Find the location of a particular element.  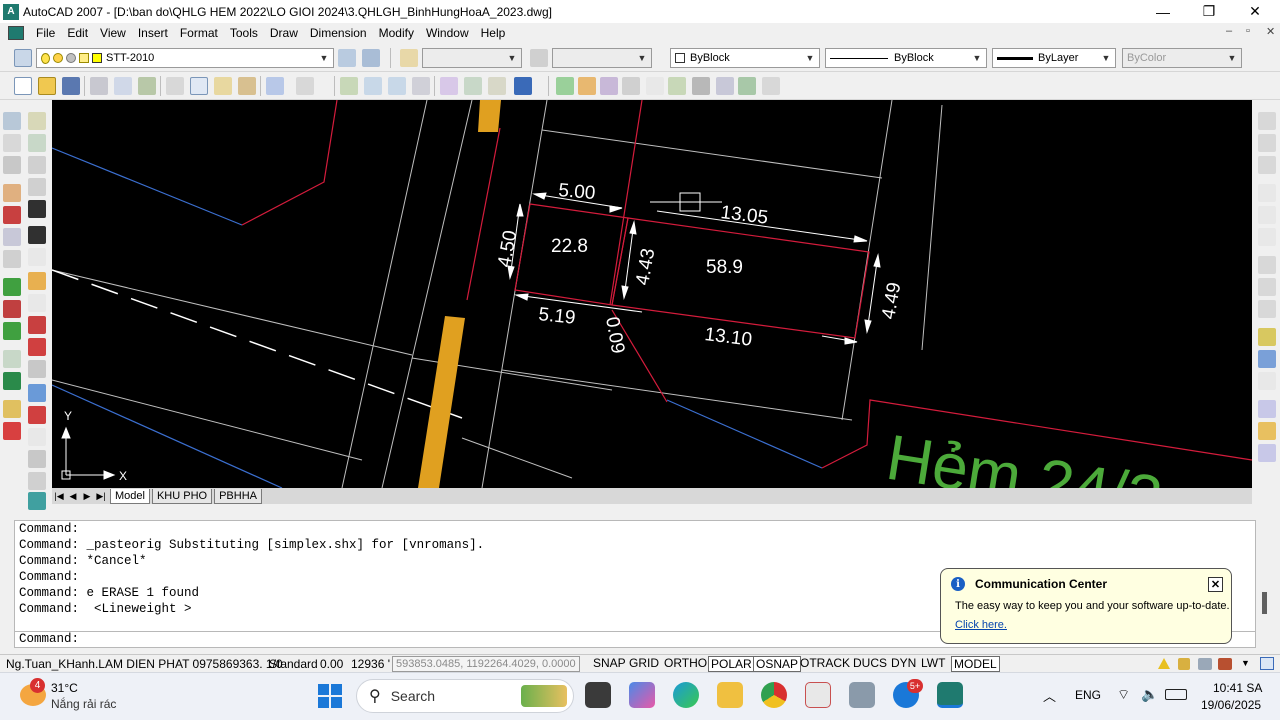

draw-tool-9-icon is located at coordinates (12, 309).